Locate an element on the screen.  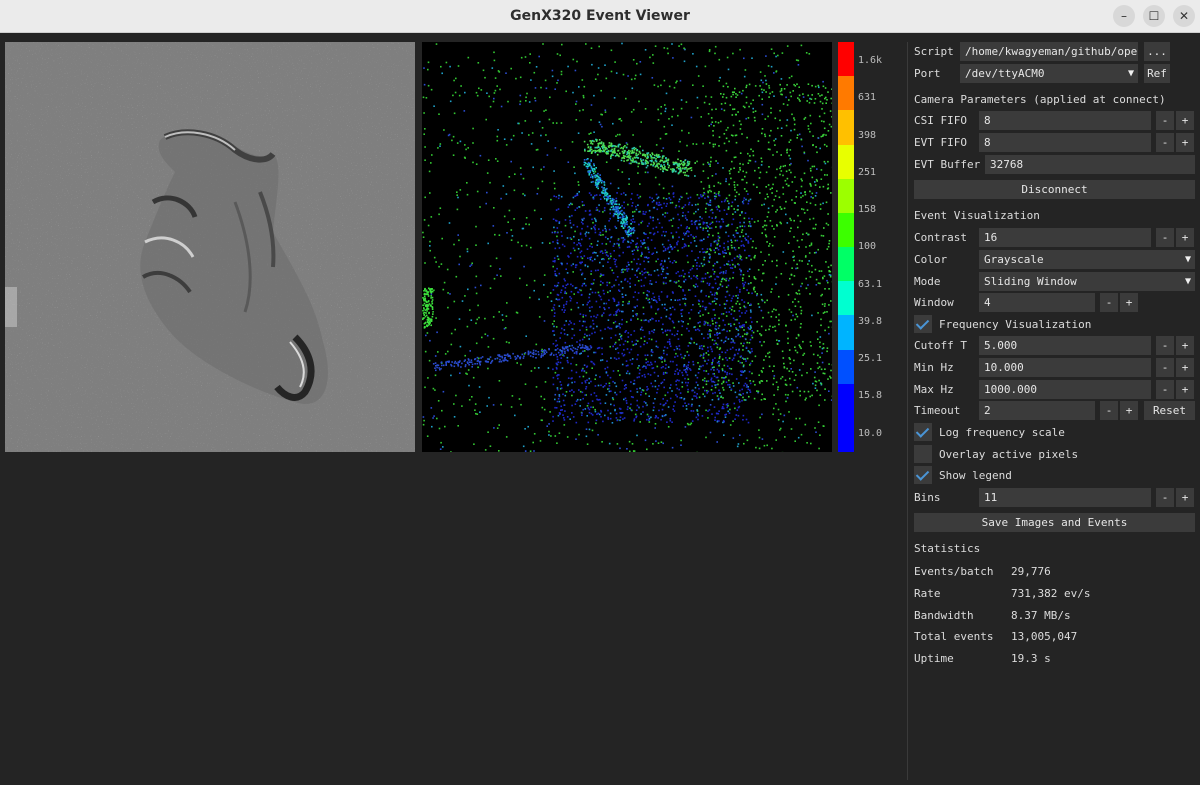
min-hz-increment-button: + is located at coordinates (1185, 367).